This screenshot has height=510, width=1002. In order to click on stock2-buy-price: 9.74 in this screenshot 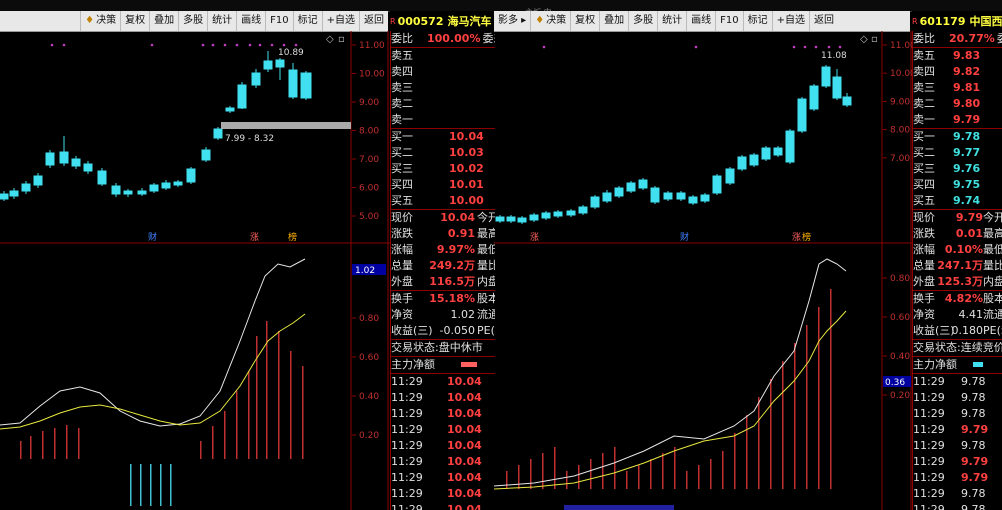, I will do `click(966, 201)`.